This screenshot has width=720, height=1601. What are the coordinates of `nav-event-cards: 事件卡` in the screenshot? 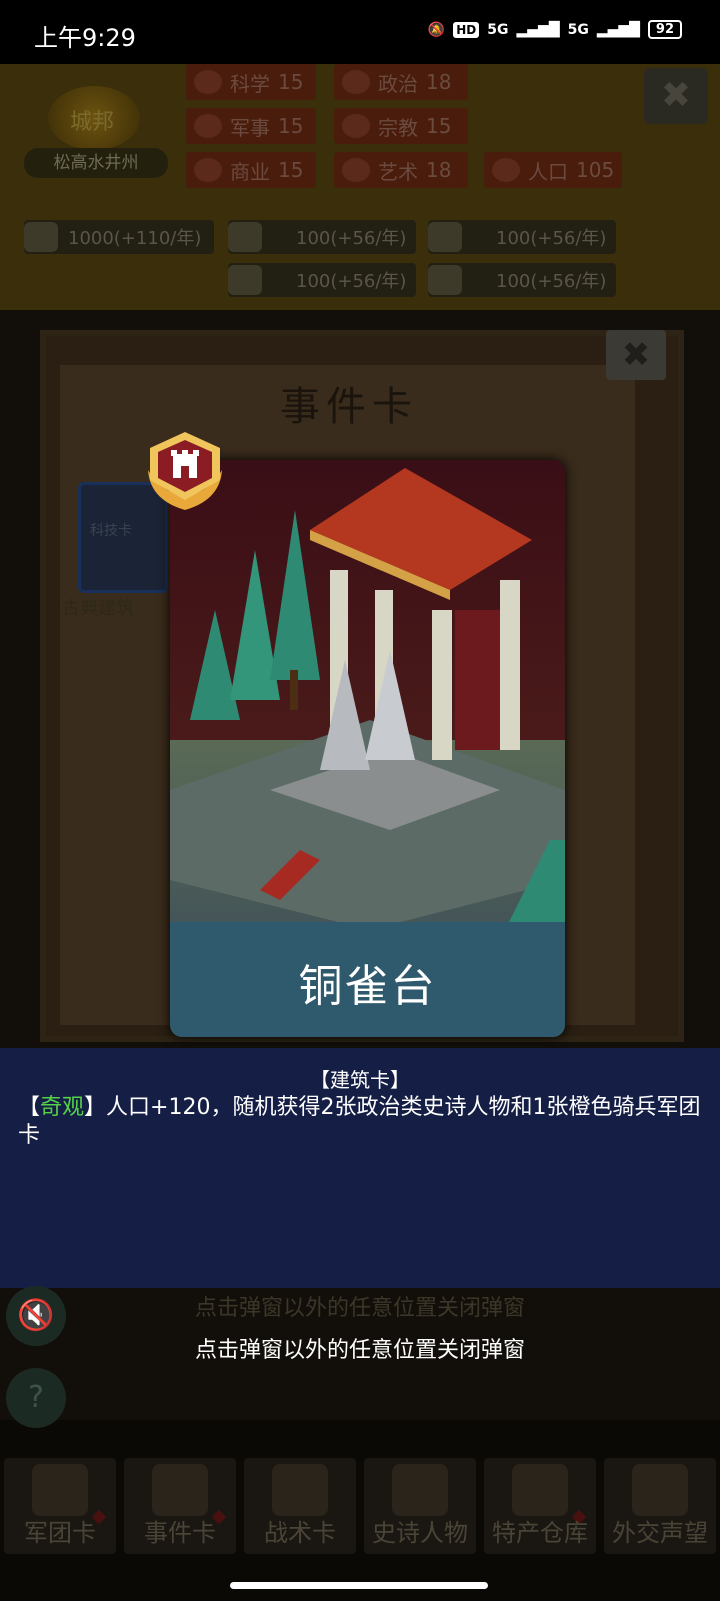 It's located at (180, 1506).